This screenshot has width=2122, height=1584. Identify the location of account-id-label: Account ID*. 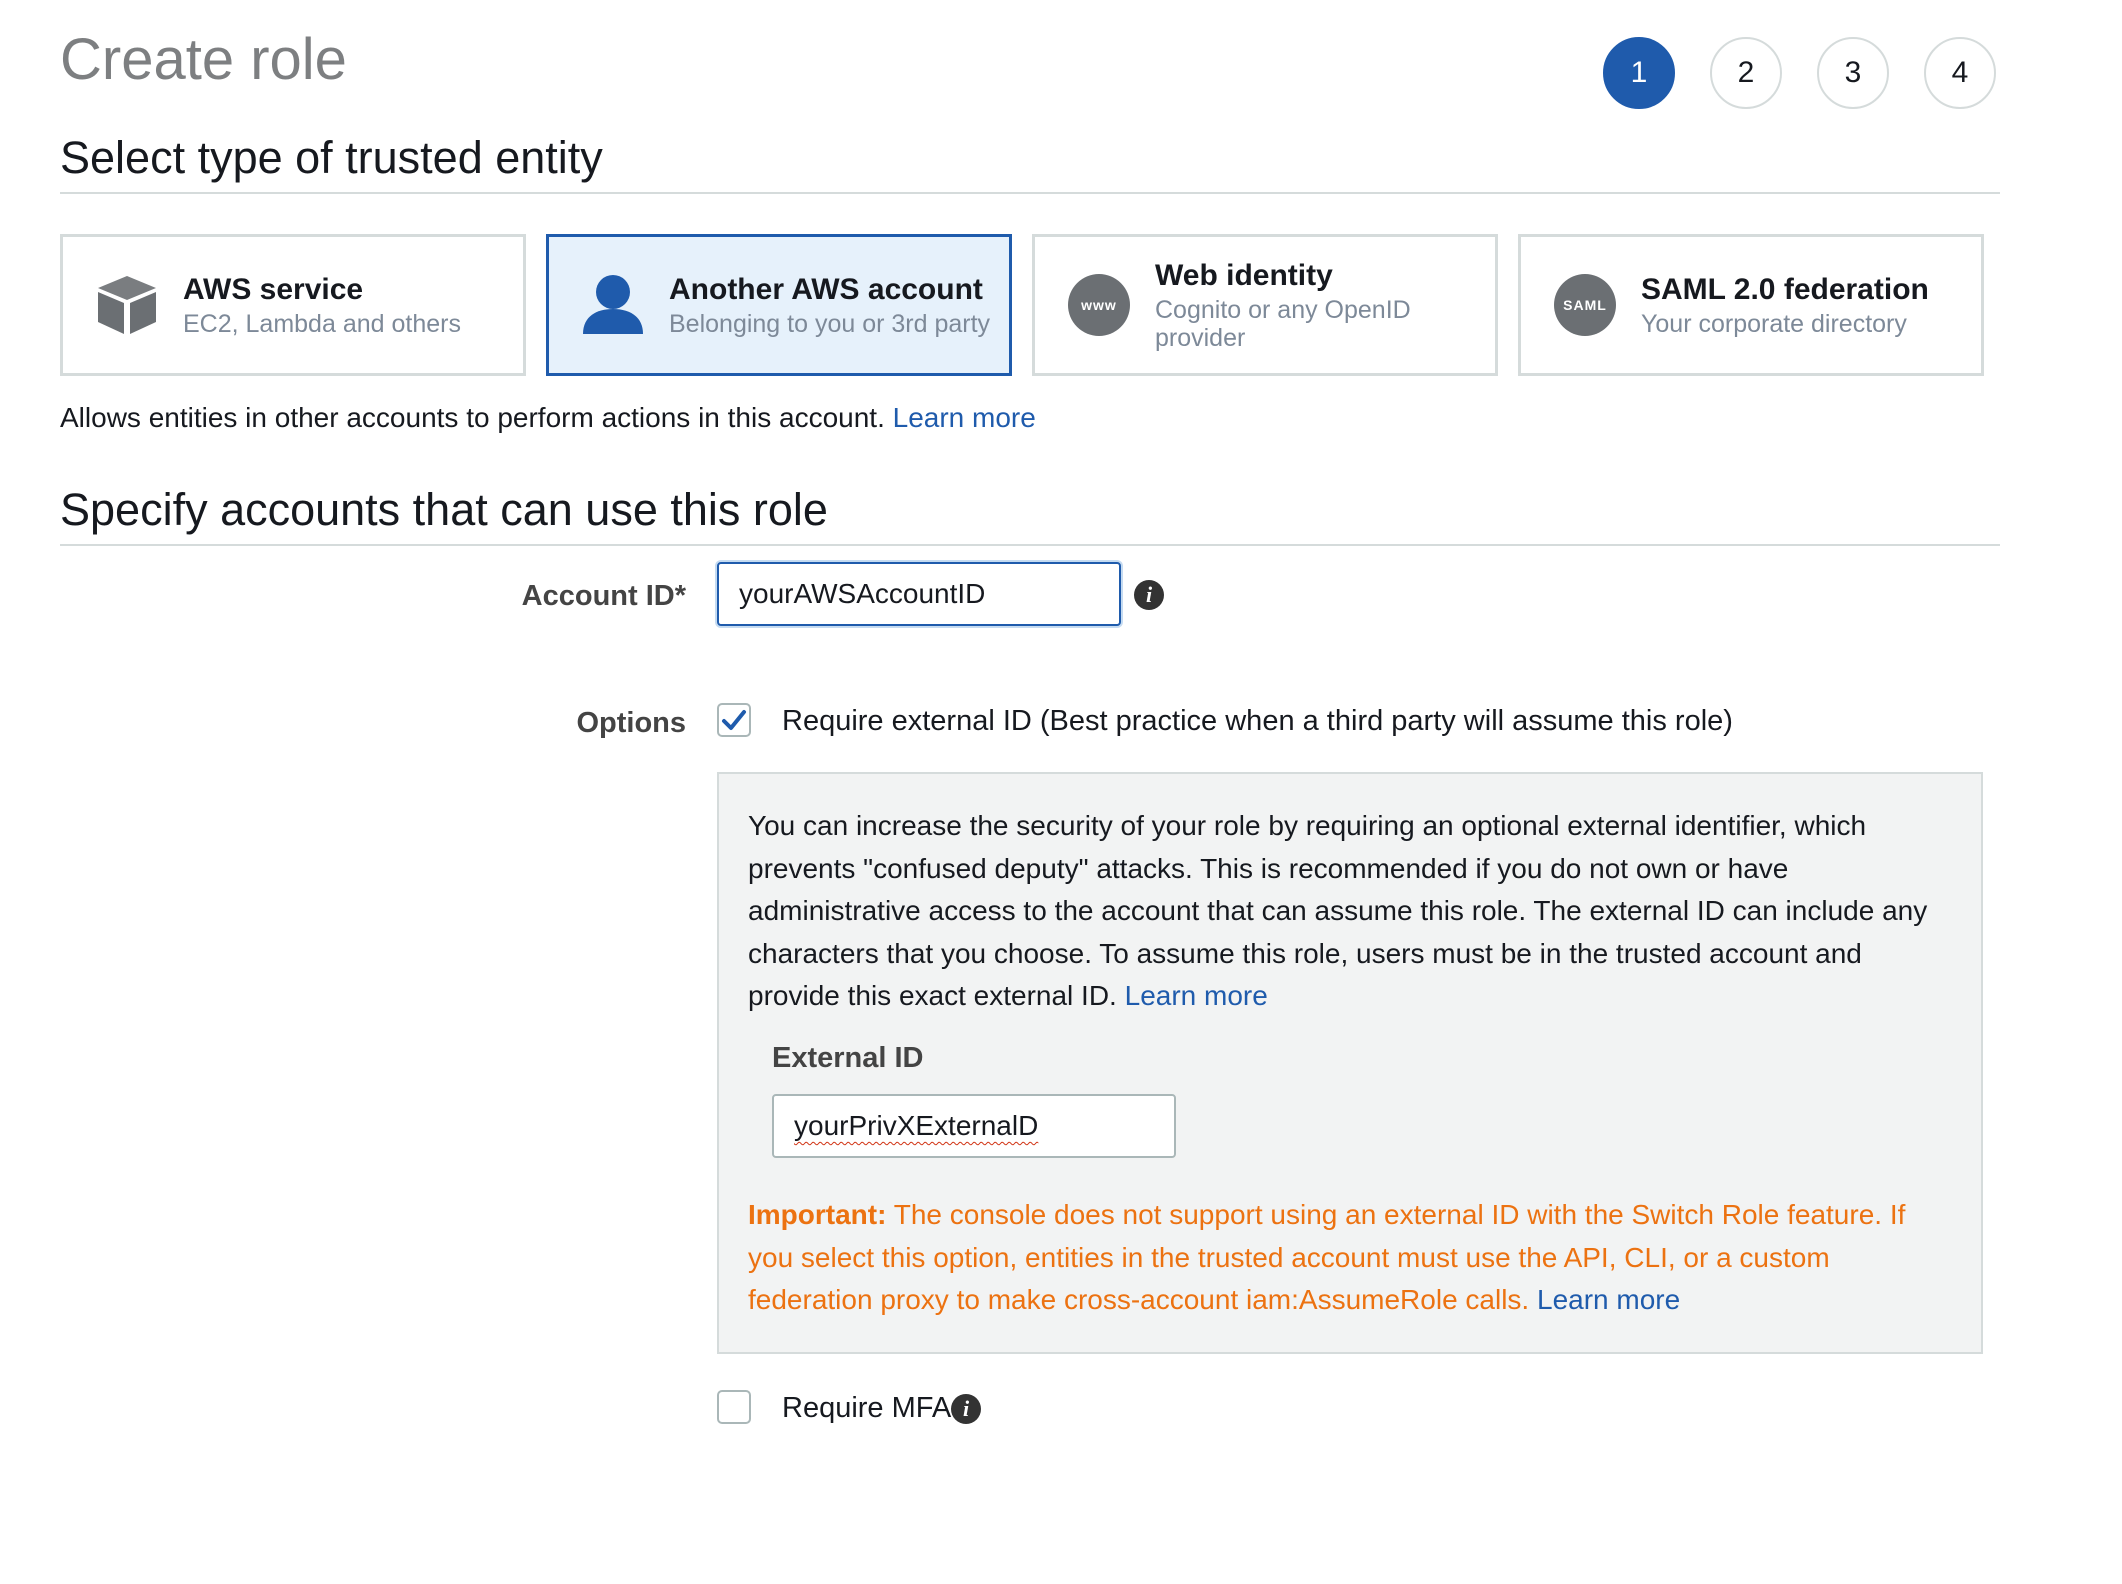
(603, 596).